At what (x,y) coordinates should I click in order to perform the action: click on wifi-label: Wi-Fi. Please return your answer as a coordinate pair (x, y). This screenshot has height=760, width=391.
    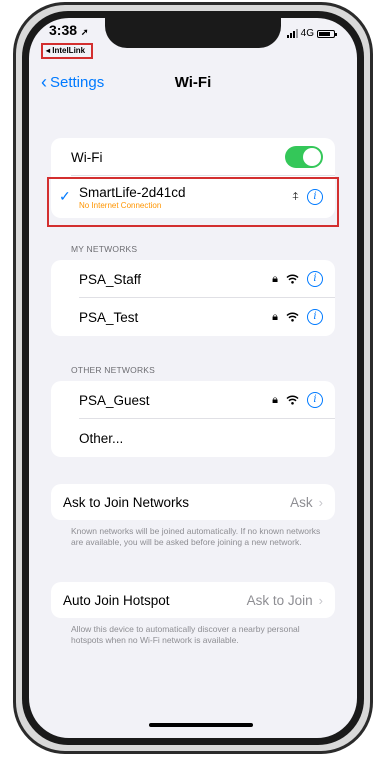
    Looking at the image, I should click on (87, 157).